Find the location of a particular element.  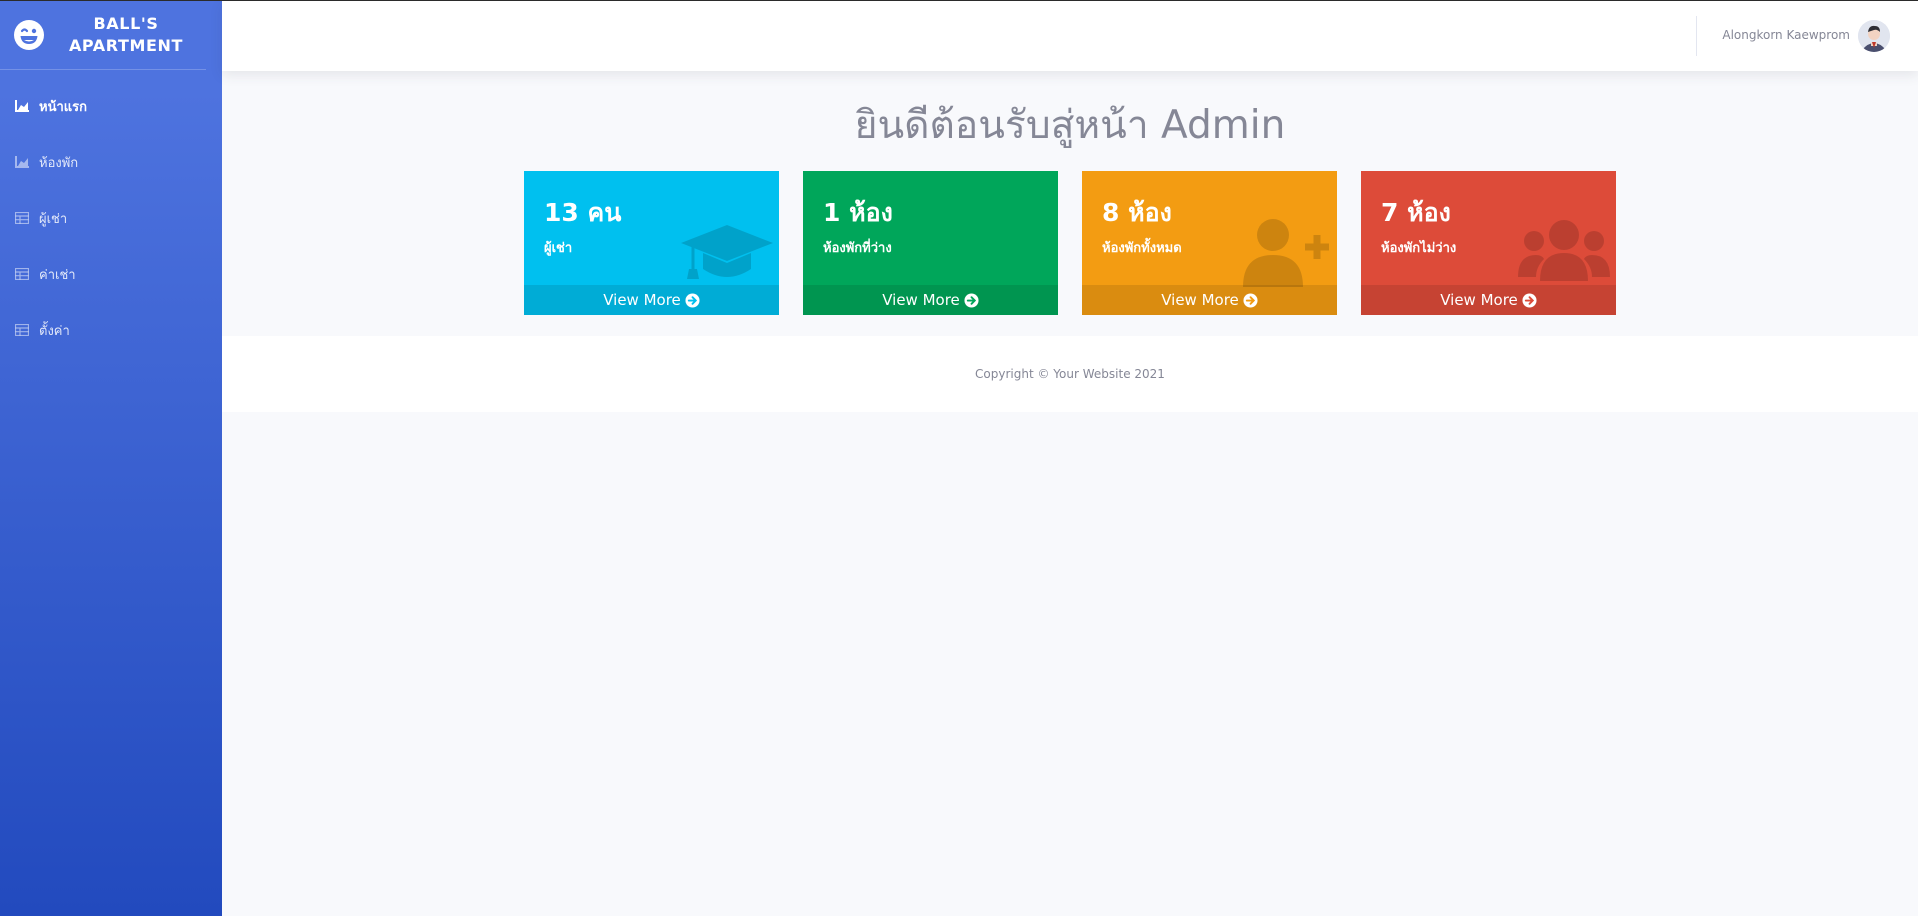

user-avatar-icon is located at coordinates (1874, 36).